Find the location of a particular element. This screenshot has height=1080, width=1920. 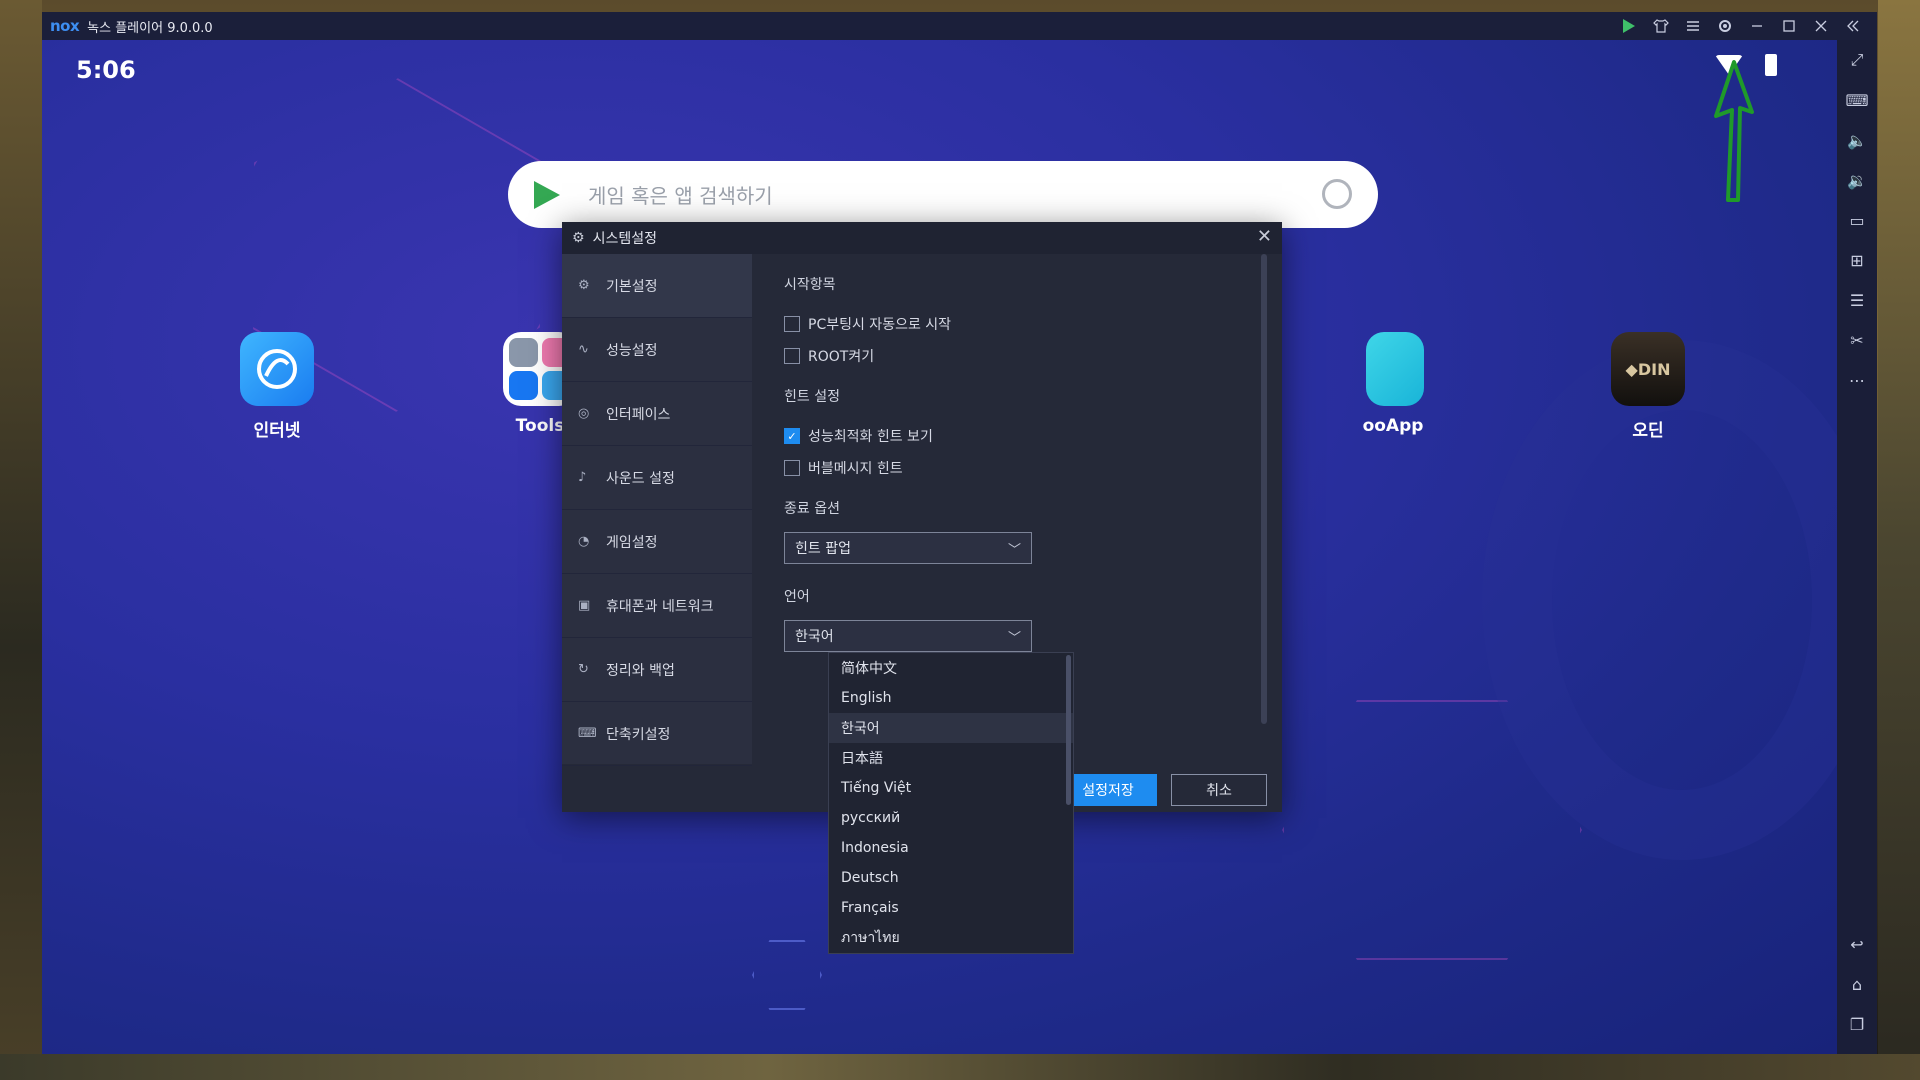

sidebar-item-basic: ⚙ 기본설정 is located at coordinates (657, 286).